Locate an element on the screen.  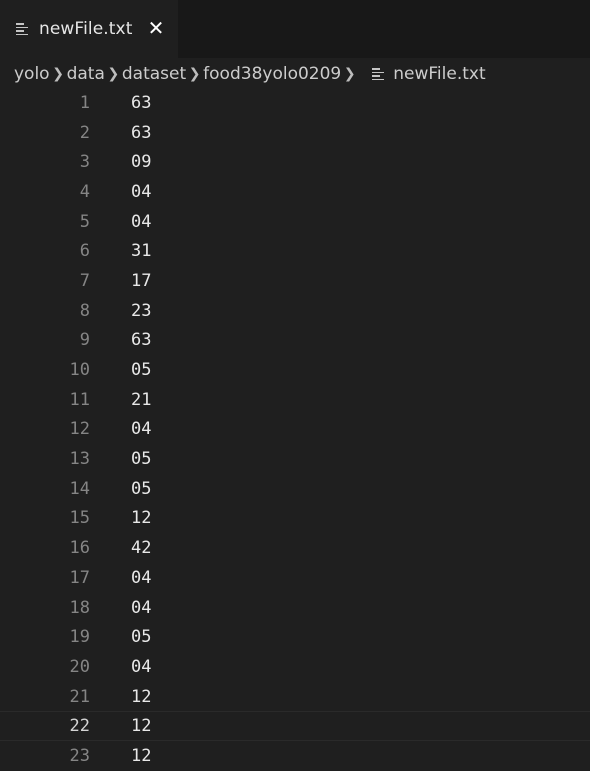
editor-line: 14 05 is located at coordinates (295, 489).